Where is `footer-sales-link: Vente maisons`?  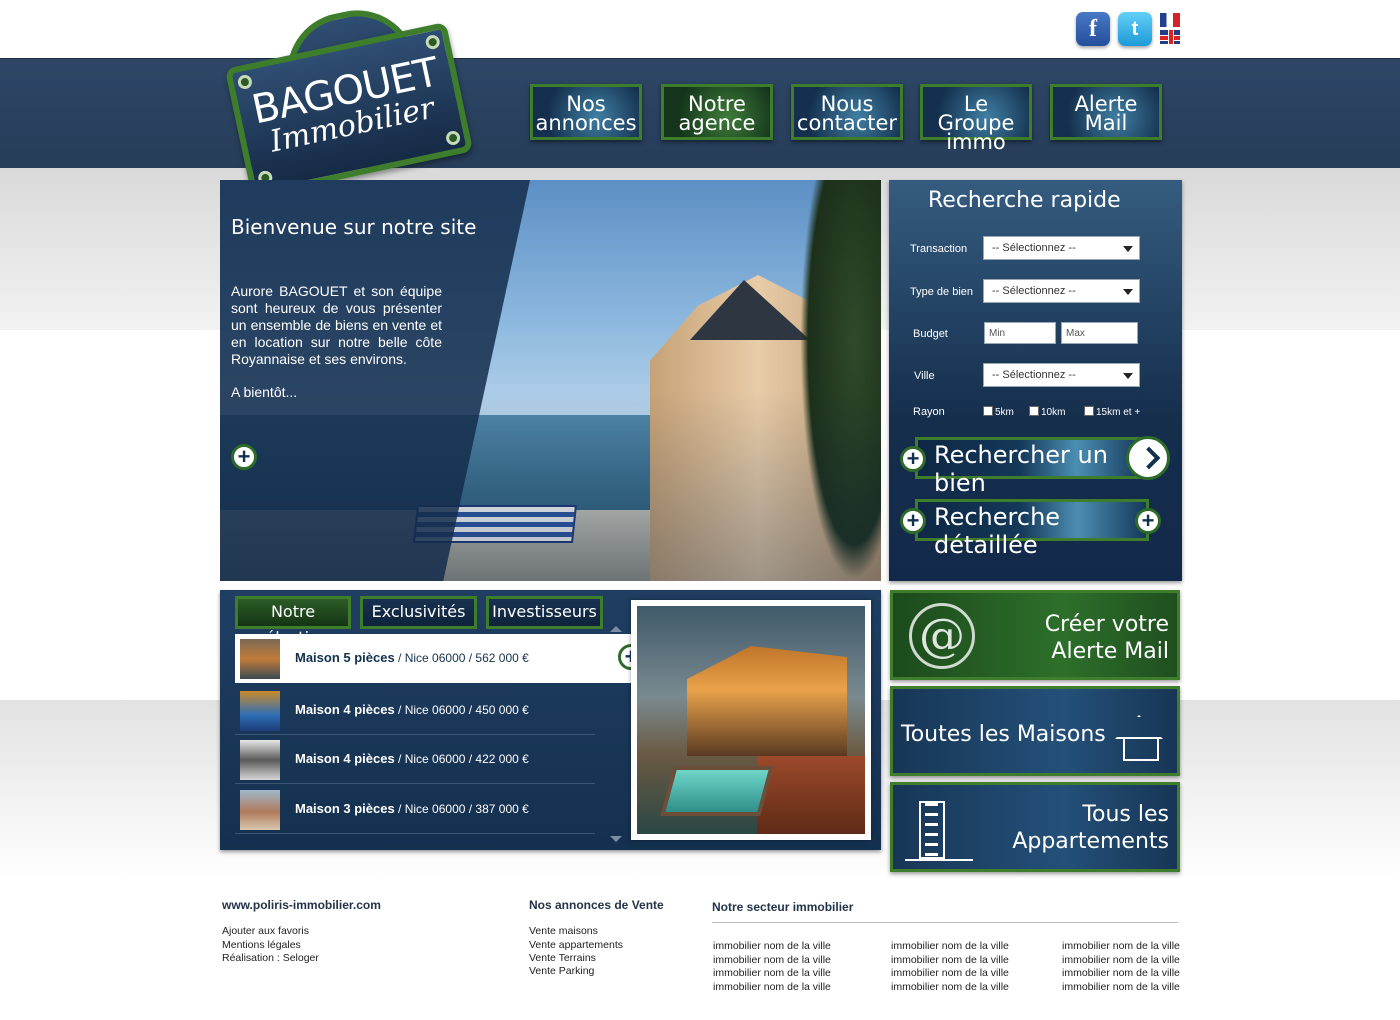
footer-sales-link: Vente maisons is located at coordinates (563, 931).